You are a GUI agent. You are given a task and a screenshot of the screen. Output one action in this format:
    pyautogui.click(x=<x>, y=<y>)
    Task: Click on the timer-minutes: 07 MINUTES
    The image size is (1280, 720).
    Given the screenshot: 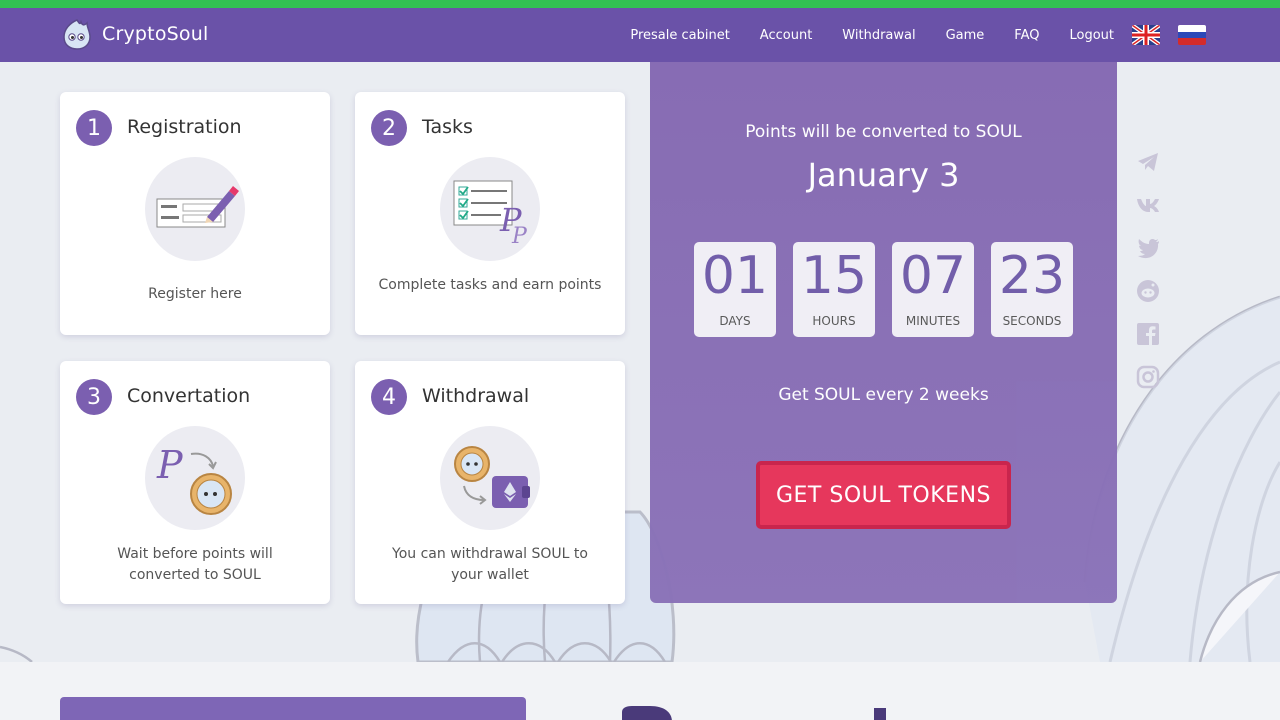 What is the action you would take?
    pyautogui.click(x=933, y=289)
    